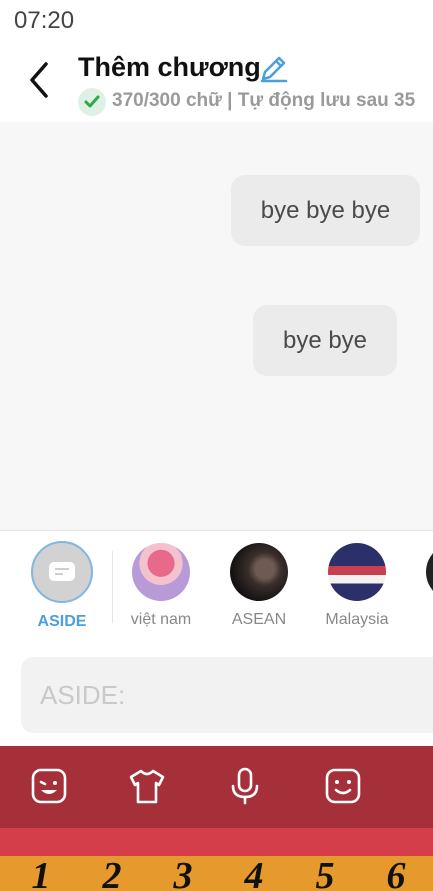 The height and width of the screenshot is (891, 433). I want to click on character-label: Malaysia, so click(357, 619).